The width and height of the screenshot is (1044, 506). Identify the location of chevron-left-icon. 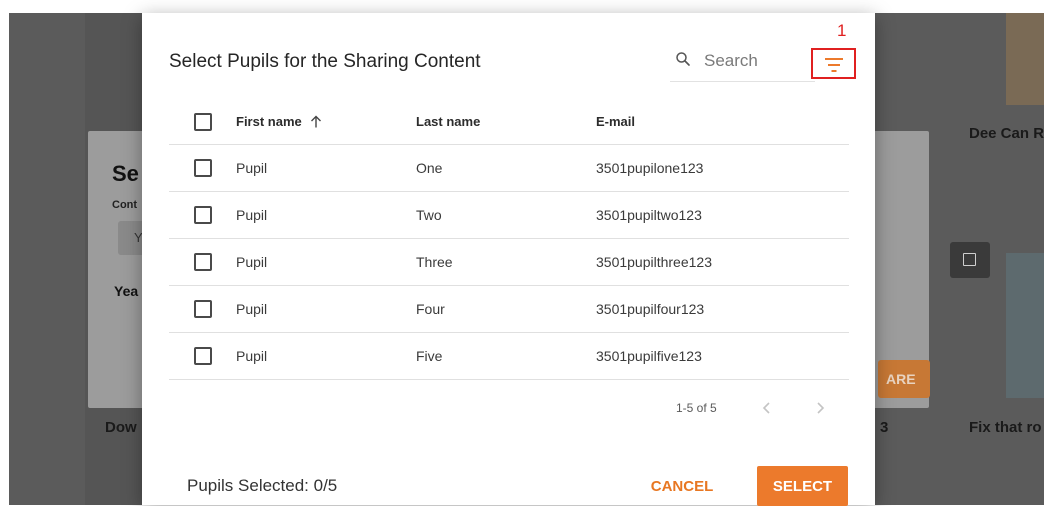
(767, 408).